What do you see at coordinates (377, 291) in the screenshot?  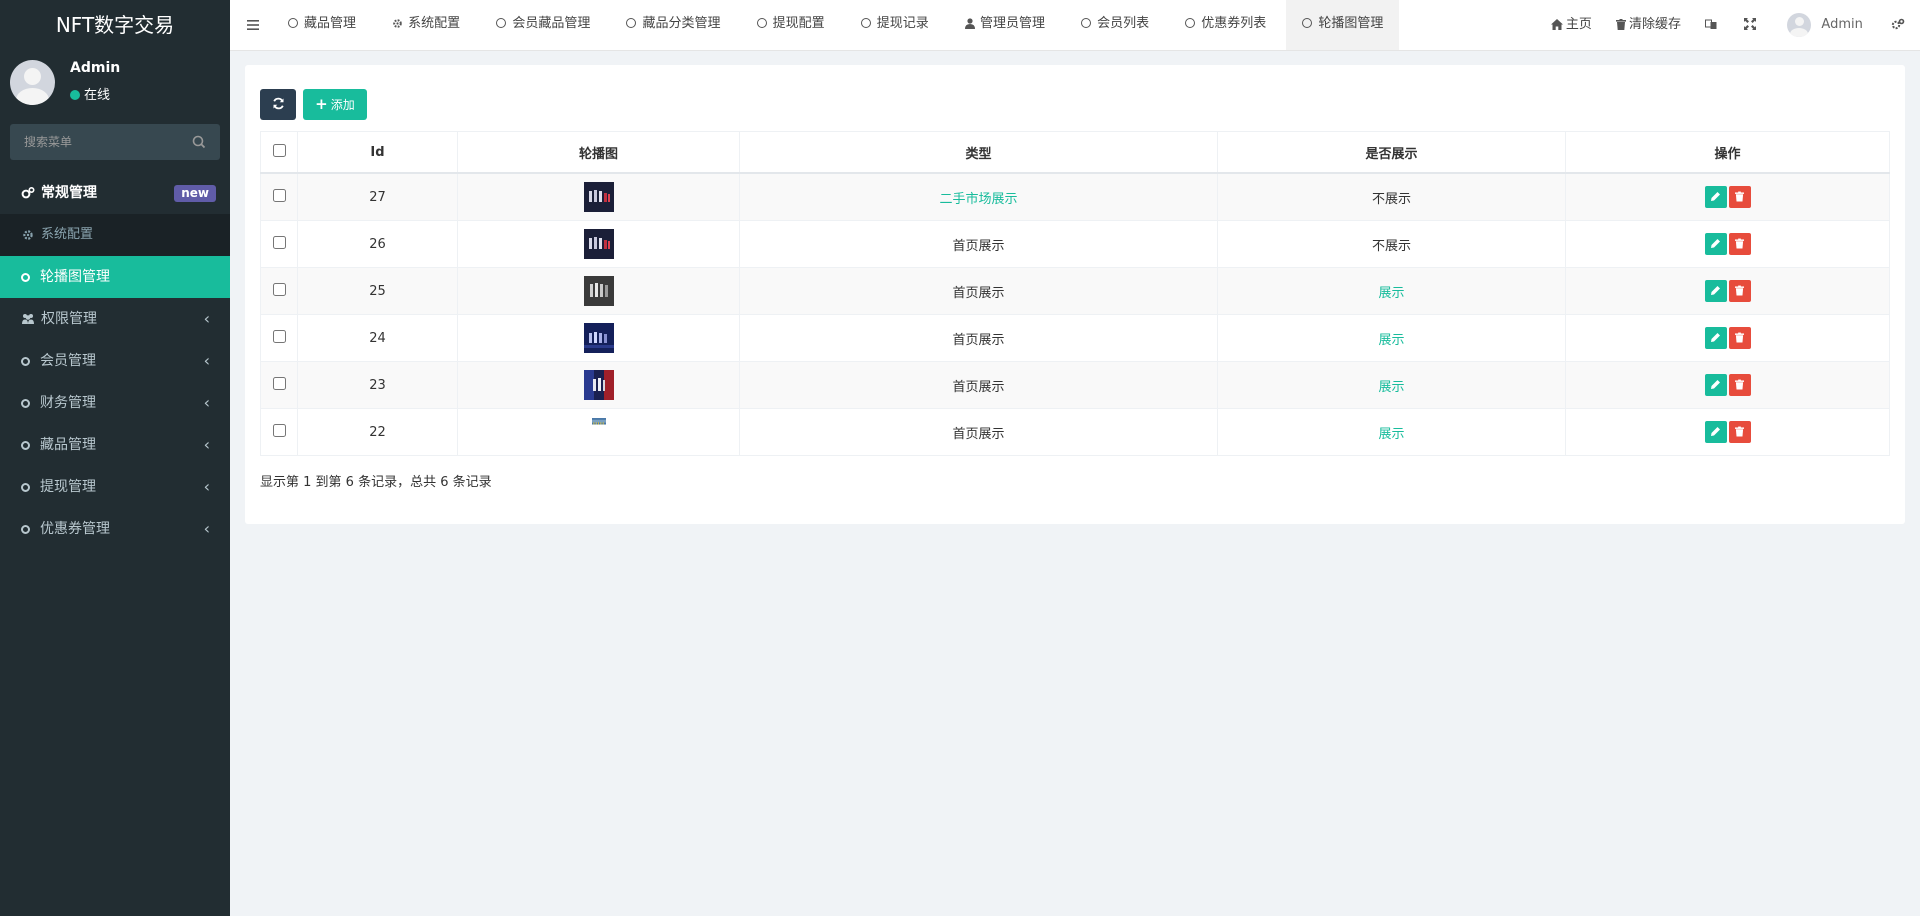 I see `cell-id: 25` at bounding box center [377, 291].